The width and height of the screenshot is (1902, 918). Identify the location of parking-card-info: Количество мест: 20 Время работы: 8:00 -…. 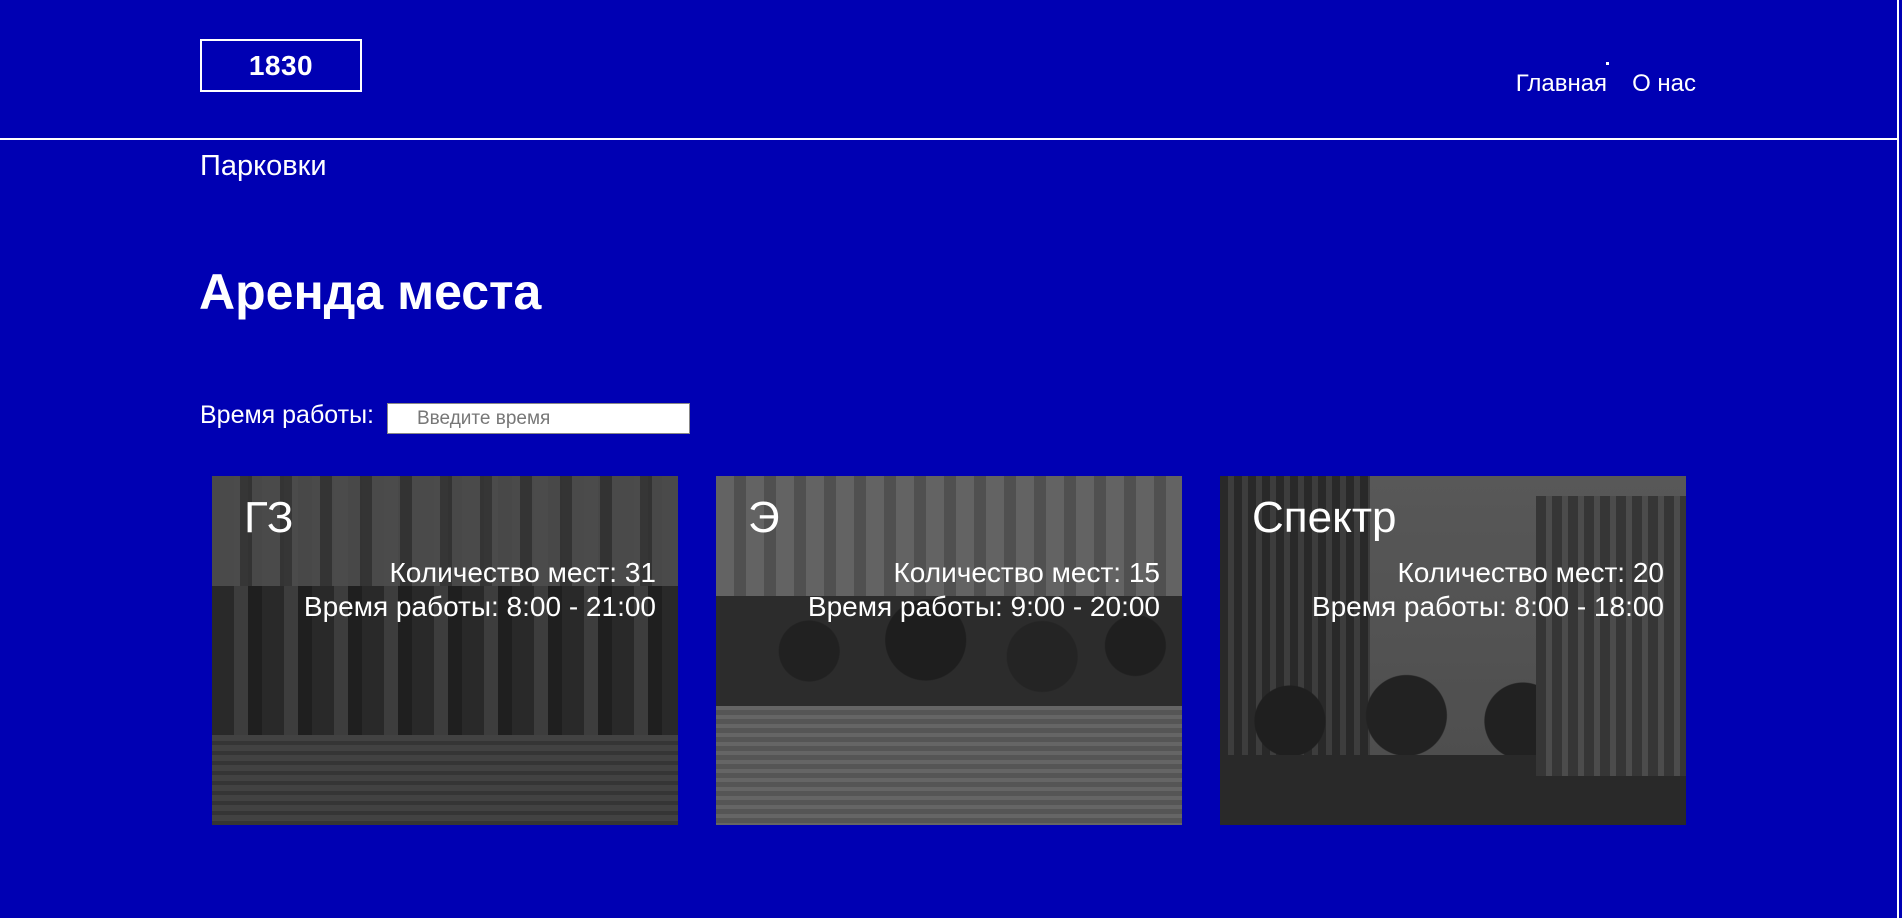
(1488, 590).